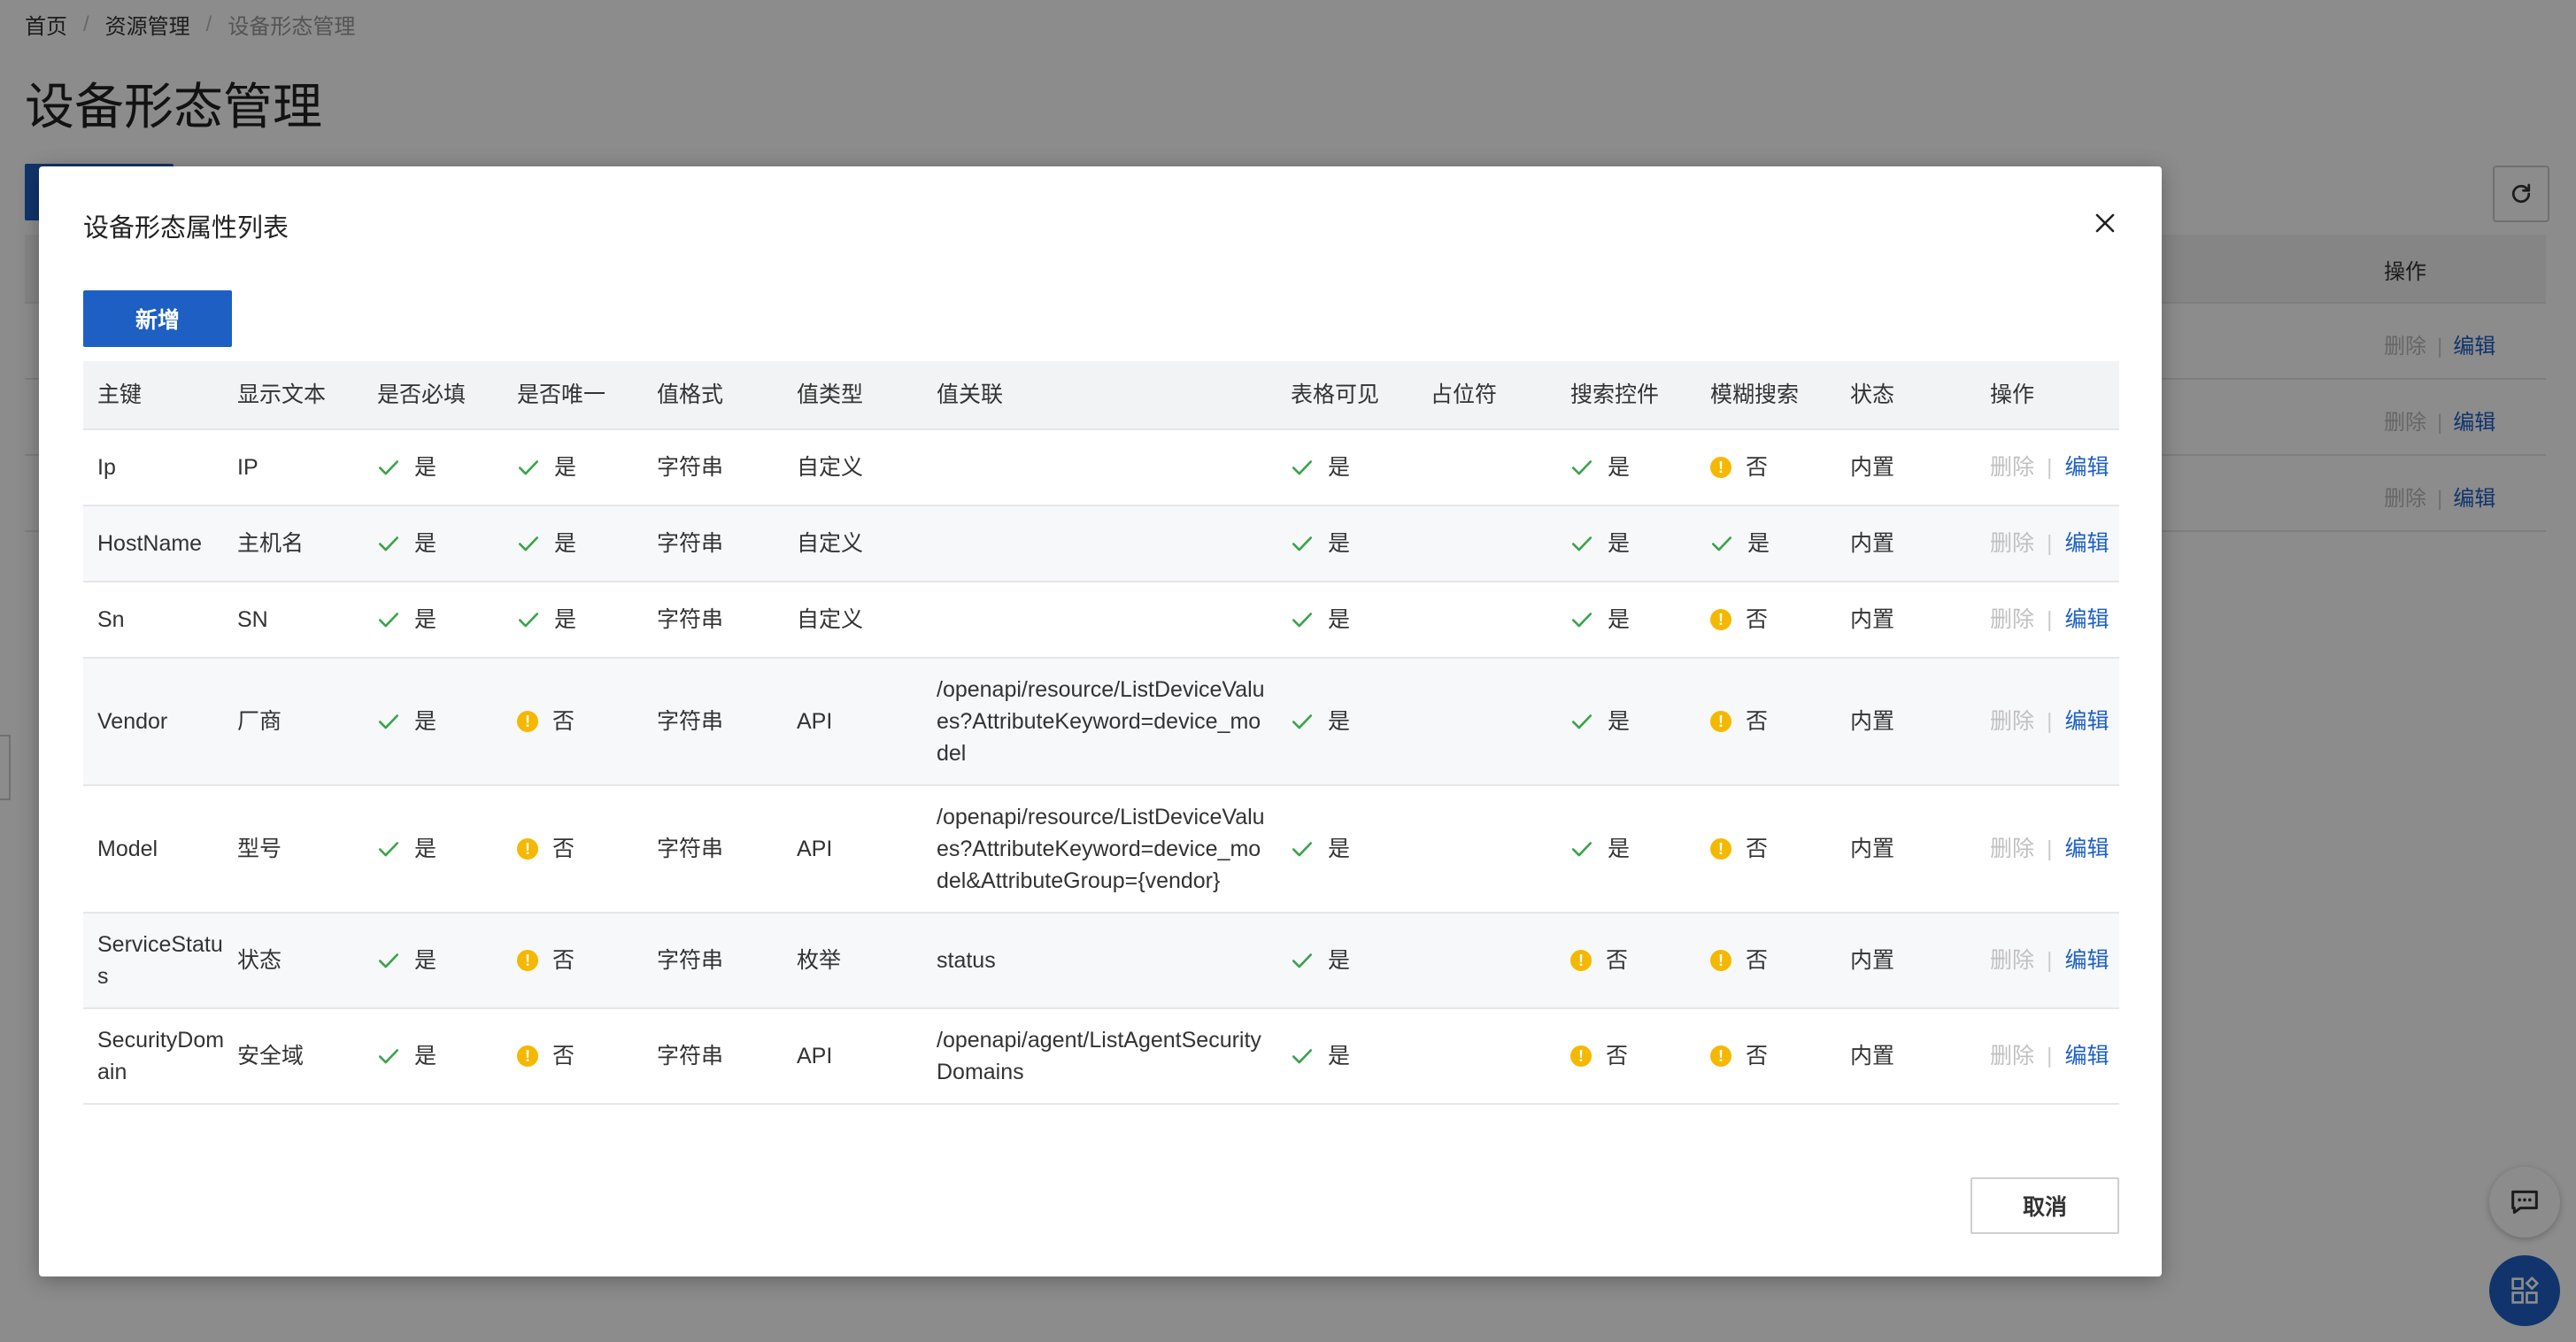  I want to click on type-cell: 枚举, so click(819, 961).